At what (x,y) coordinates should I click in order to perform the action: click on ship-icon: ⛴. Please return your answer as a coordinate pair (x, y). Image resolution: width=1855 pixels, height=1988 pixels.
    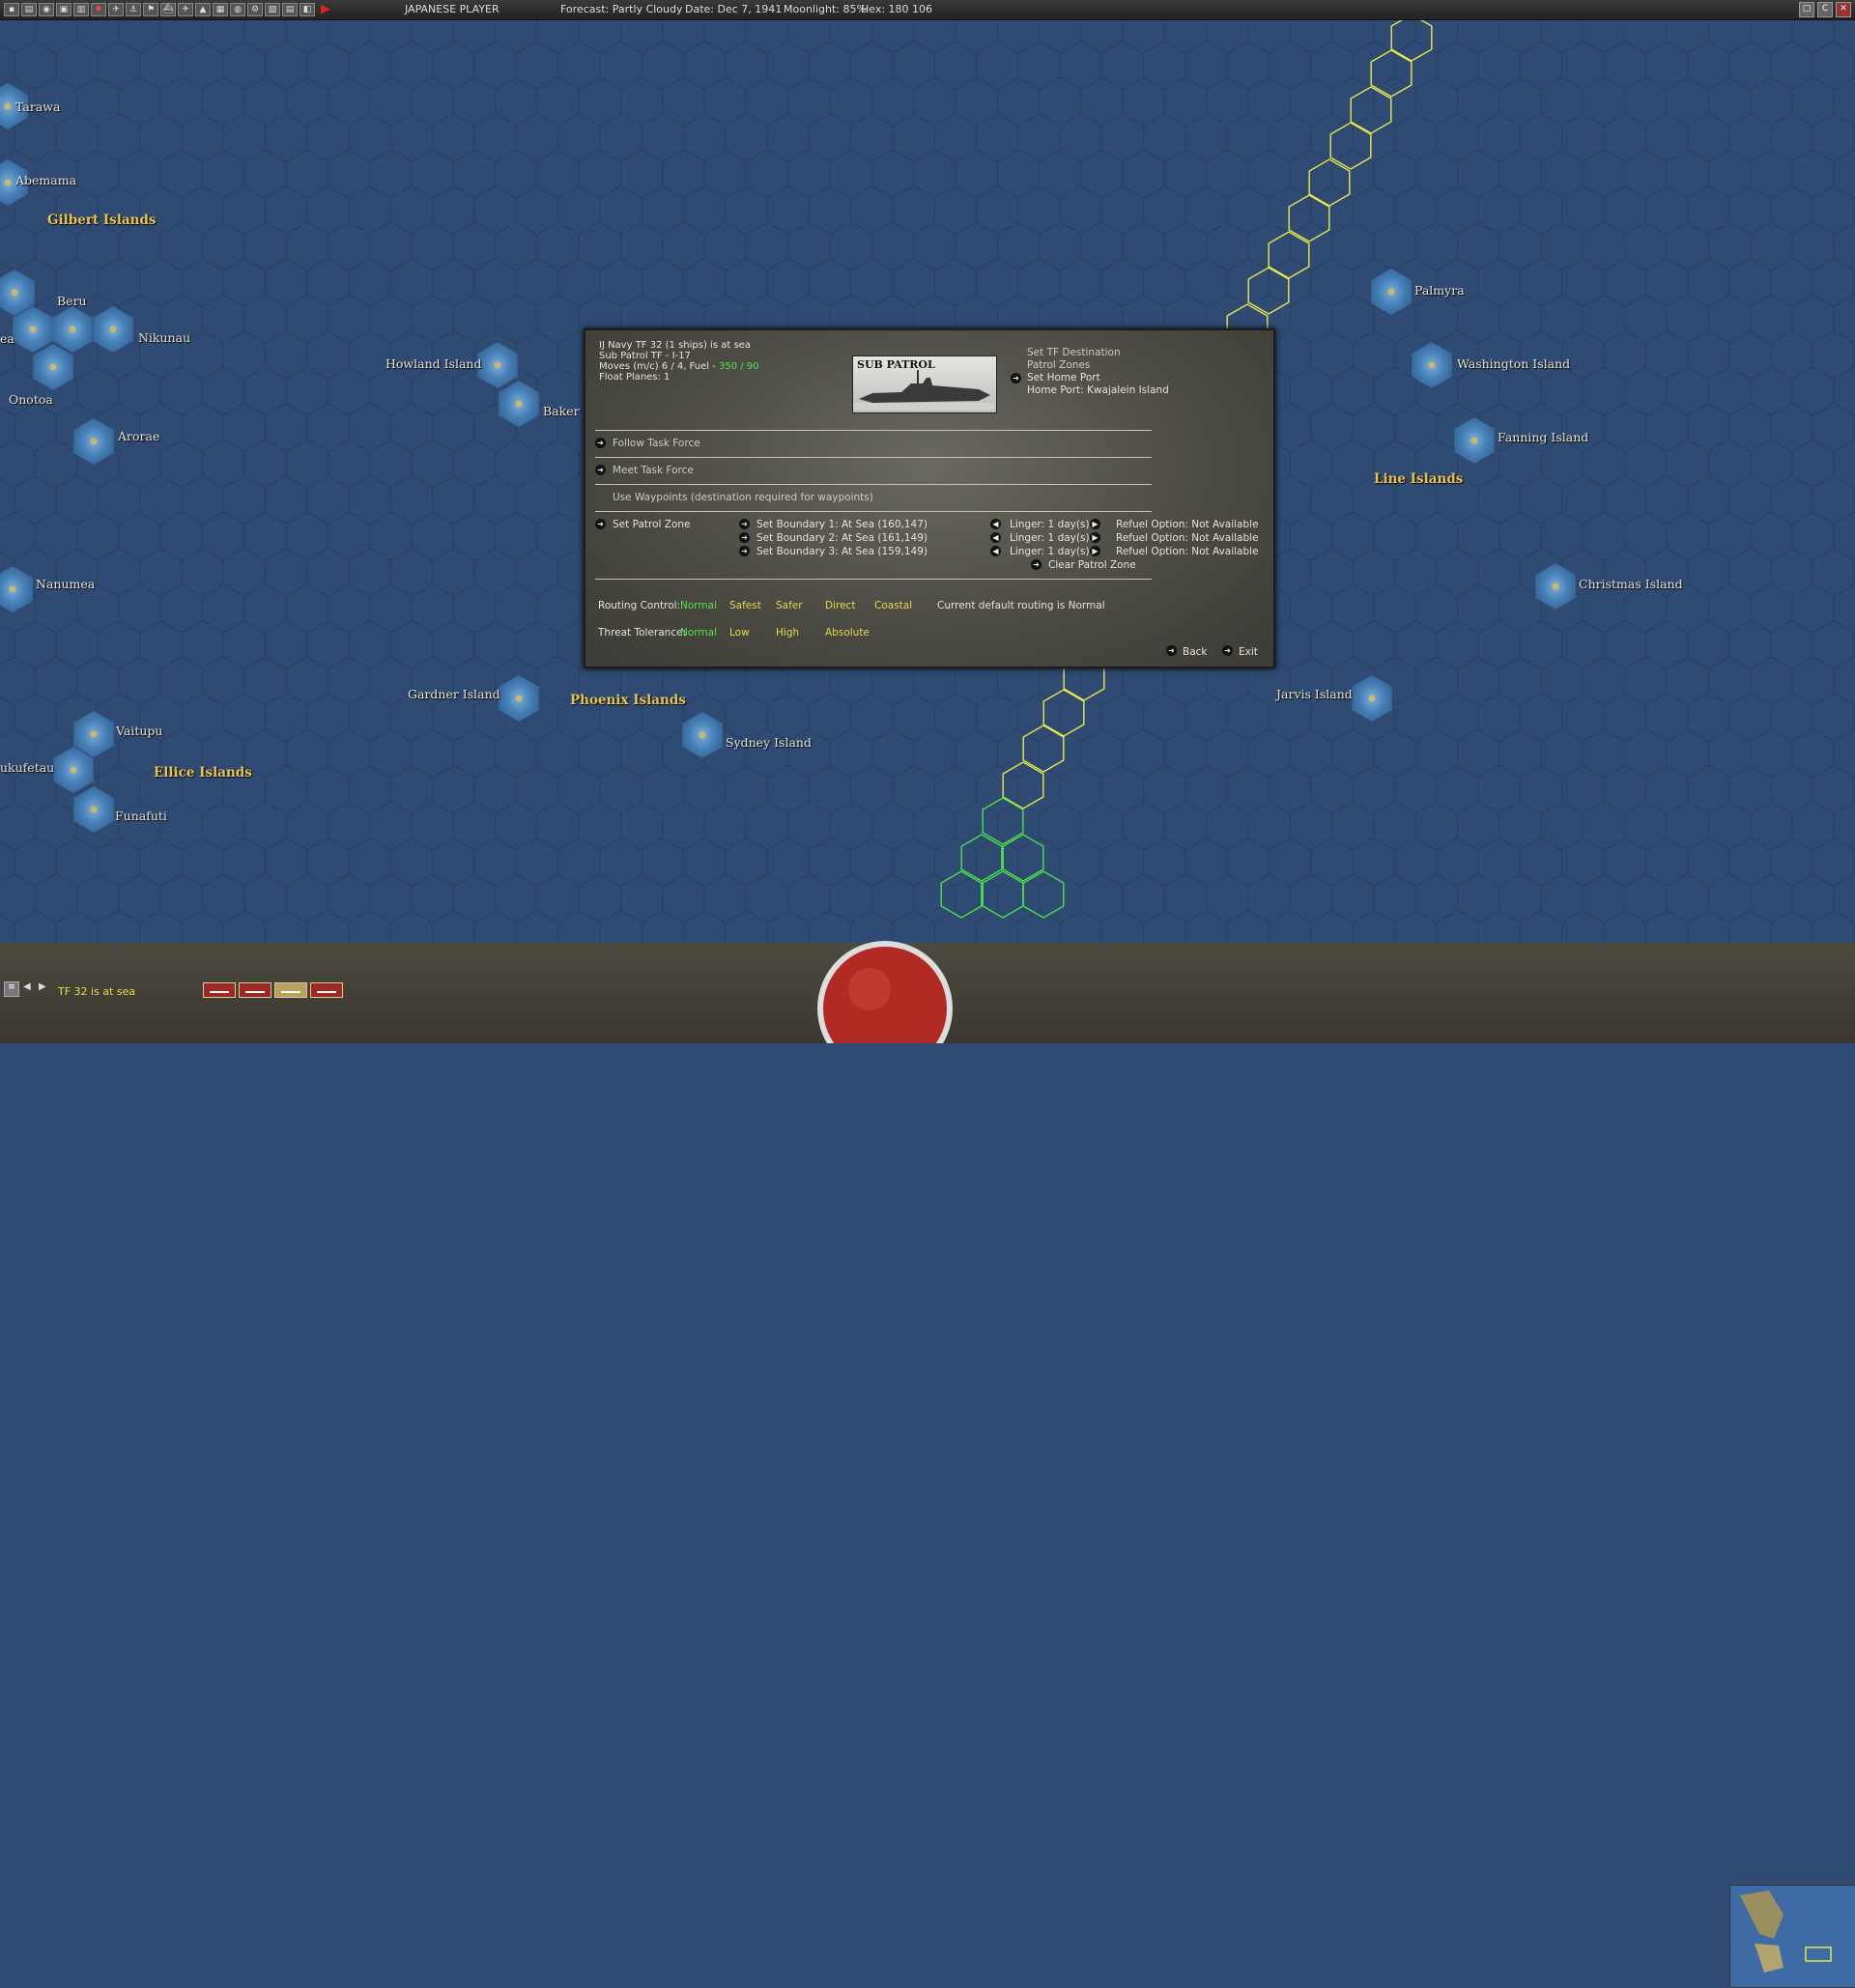
    Looking at the image, I should click on (168, 9).